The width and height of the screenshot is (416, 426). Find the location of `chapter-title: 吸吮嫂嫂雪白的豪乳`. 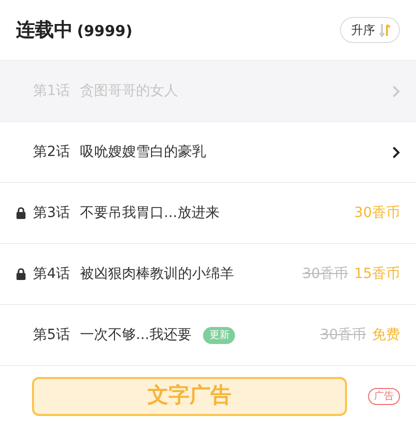

chapter-title: 吸吮嫂嫂雪白的豪乳 is located at coordinates (143, 152).